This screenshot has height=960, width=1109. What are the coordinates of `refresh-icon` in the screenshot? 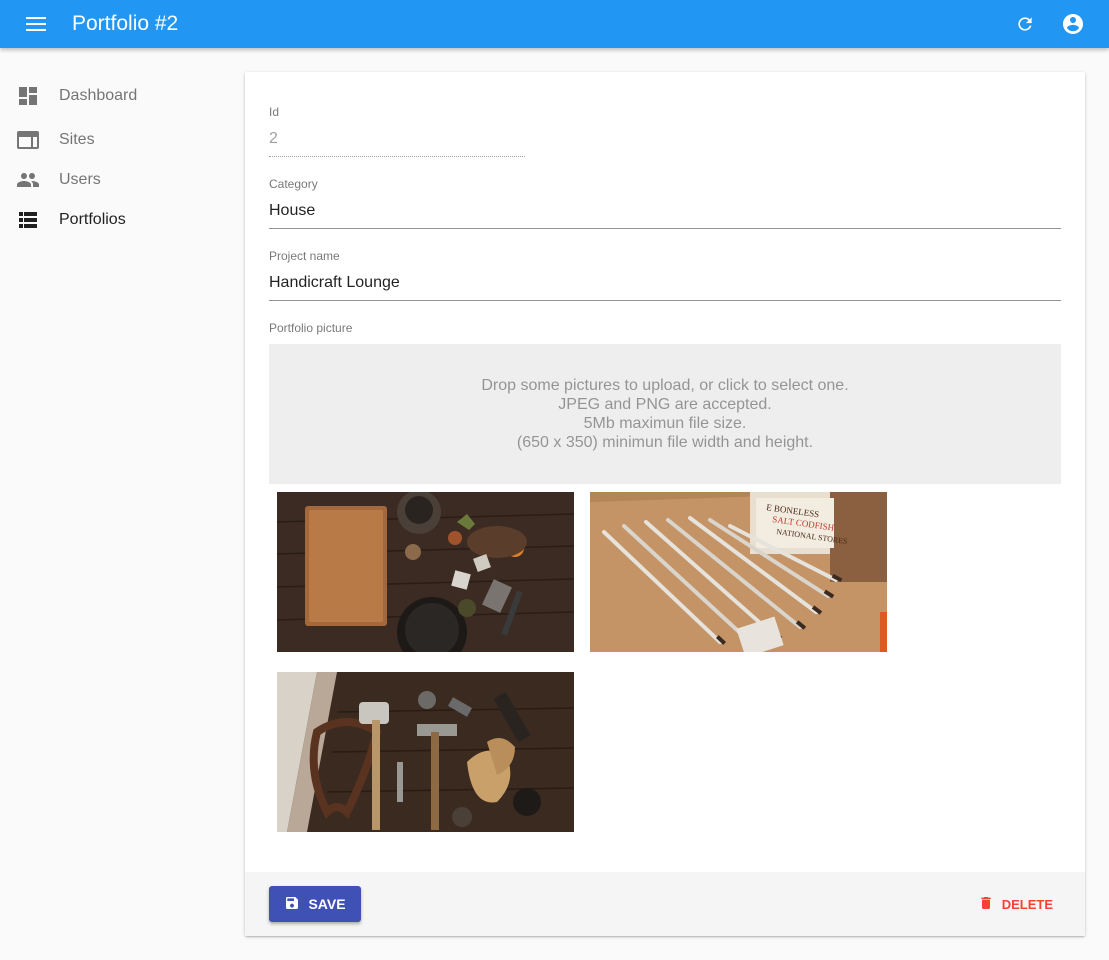 It's located at (1025, 24).